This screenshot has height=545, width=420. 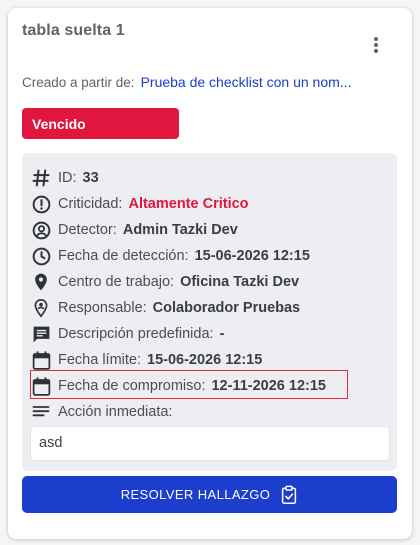 What do you see at coordinates (210, 443) in the screenshot?
I see `immediate-action-field: asd` at bounding box center [210, 443].